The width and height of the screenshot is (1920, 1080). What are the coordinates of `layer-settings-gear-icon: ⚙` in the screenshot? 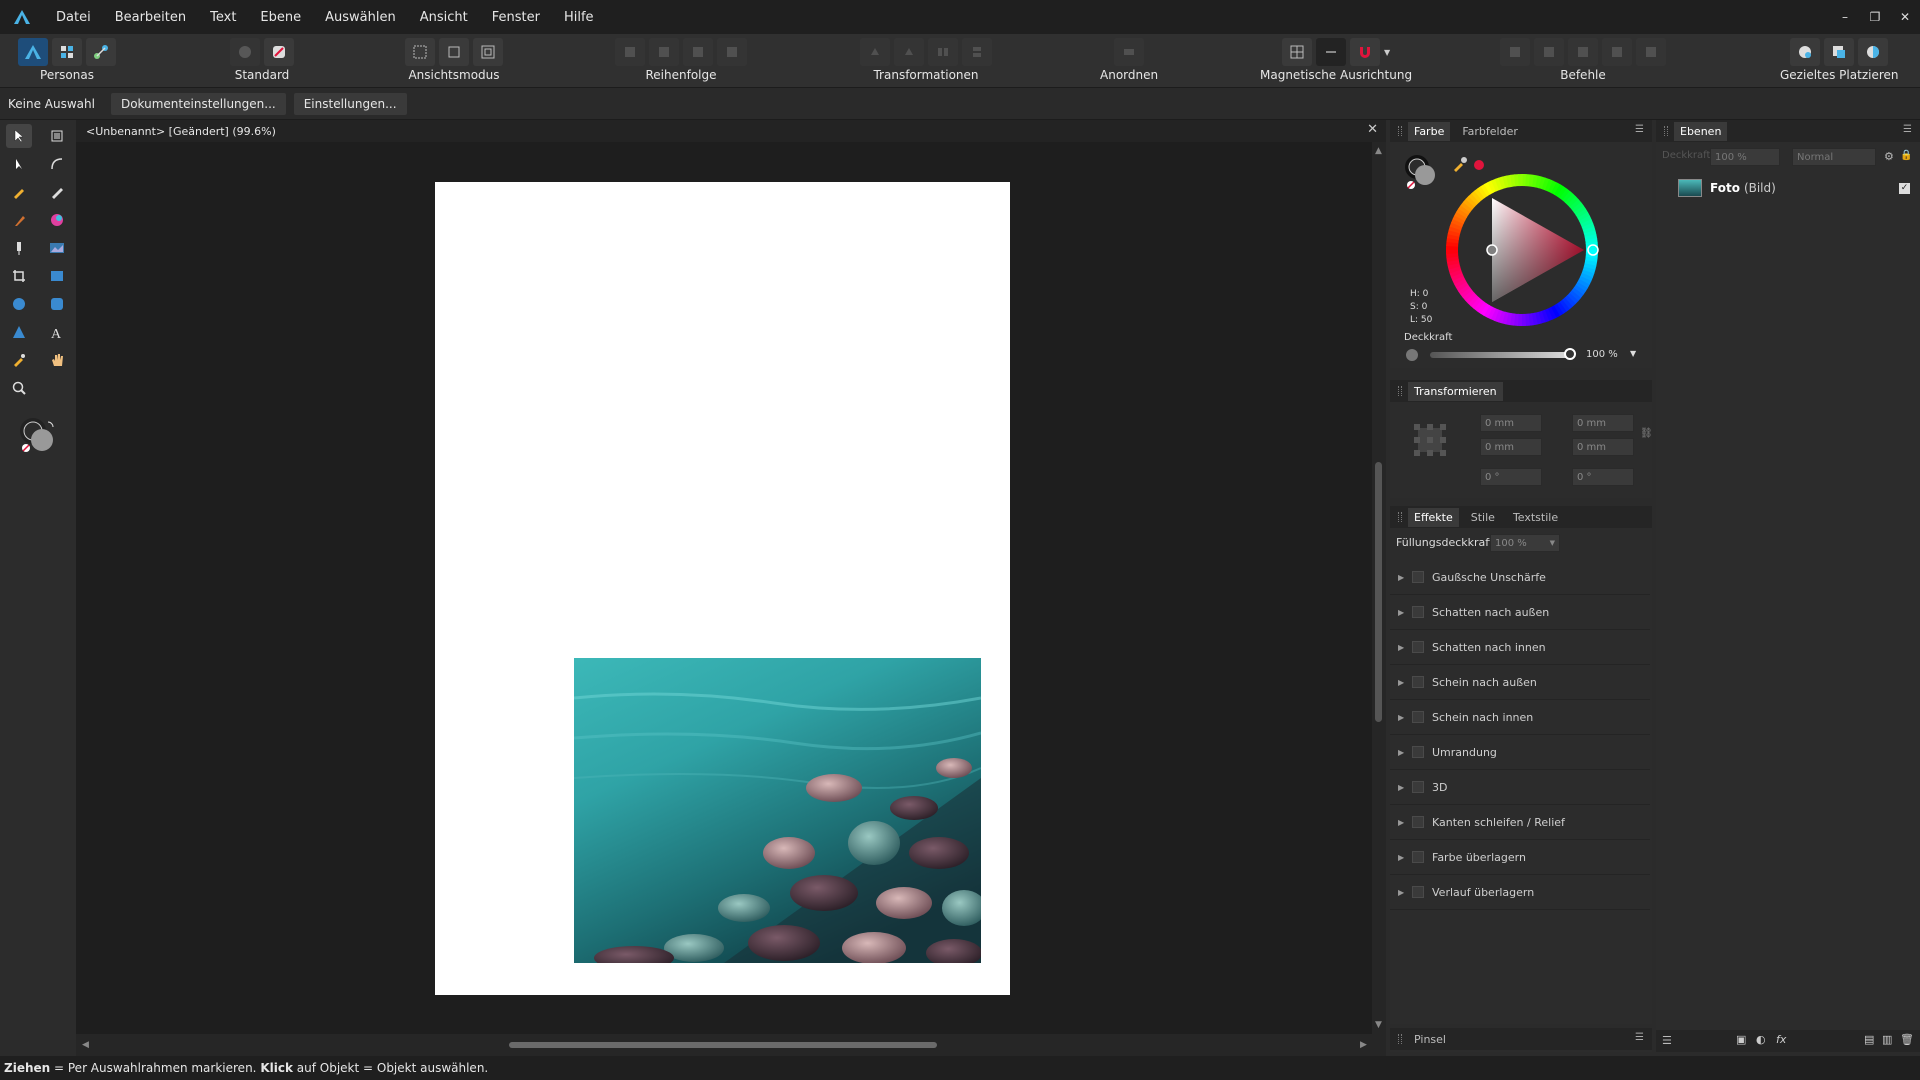 It's located at (1889, 156).